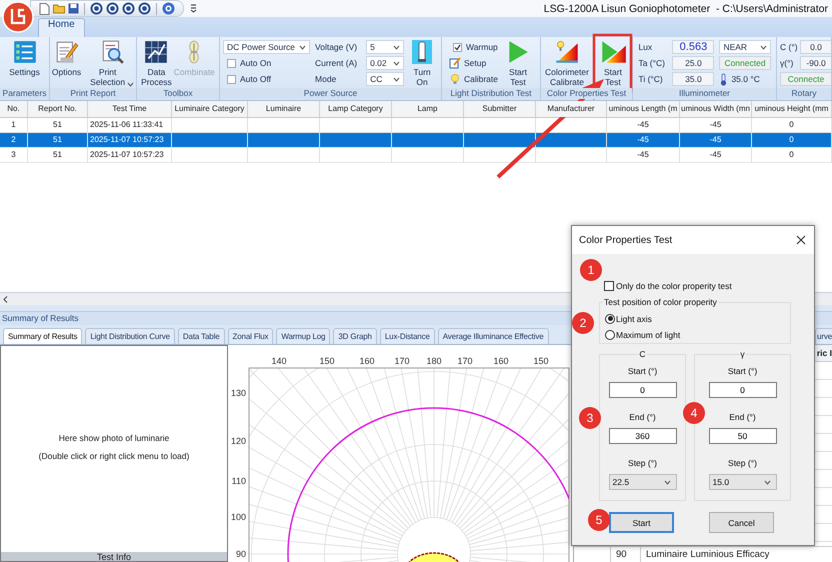  I want to click on table-row: 2 51 2025-11-07 10:57:23 -45 -45 0, so click(416, 140).